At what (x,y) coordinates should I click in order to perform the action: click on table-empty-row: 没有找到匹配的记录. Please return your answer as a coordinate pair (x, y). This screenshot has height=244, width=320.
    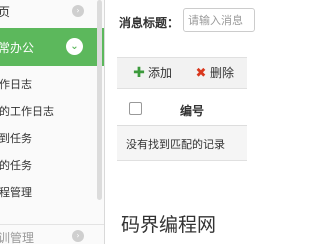
    Looking at the image, I should click on (182, 143).